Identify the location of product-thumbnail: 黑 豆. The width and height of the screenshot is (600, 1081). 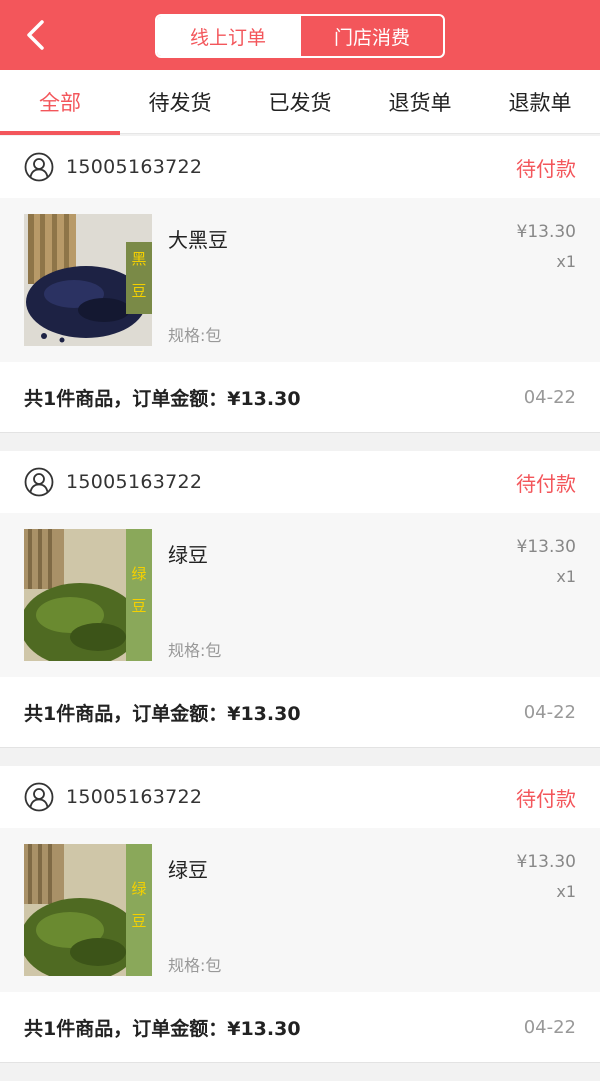
(88, 280).